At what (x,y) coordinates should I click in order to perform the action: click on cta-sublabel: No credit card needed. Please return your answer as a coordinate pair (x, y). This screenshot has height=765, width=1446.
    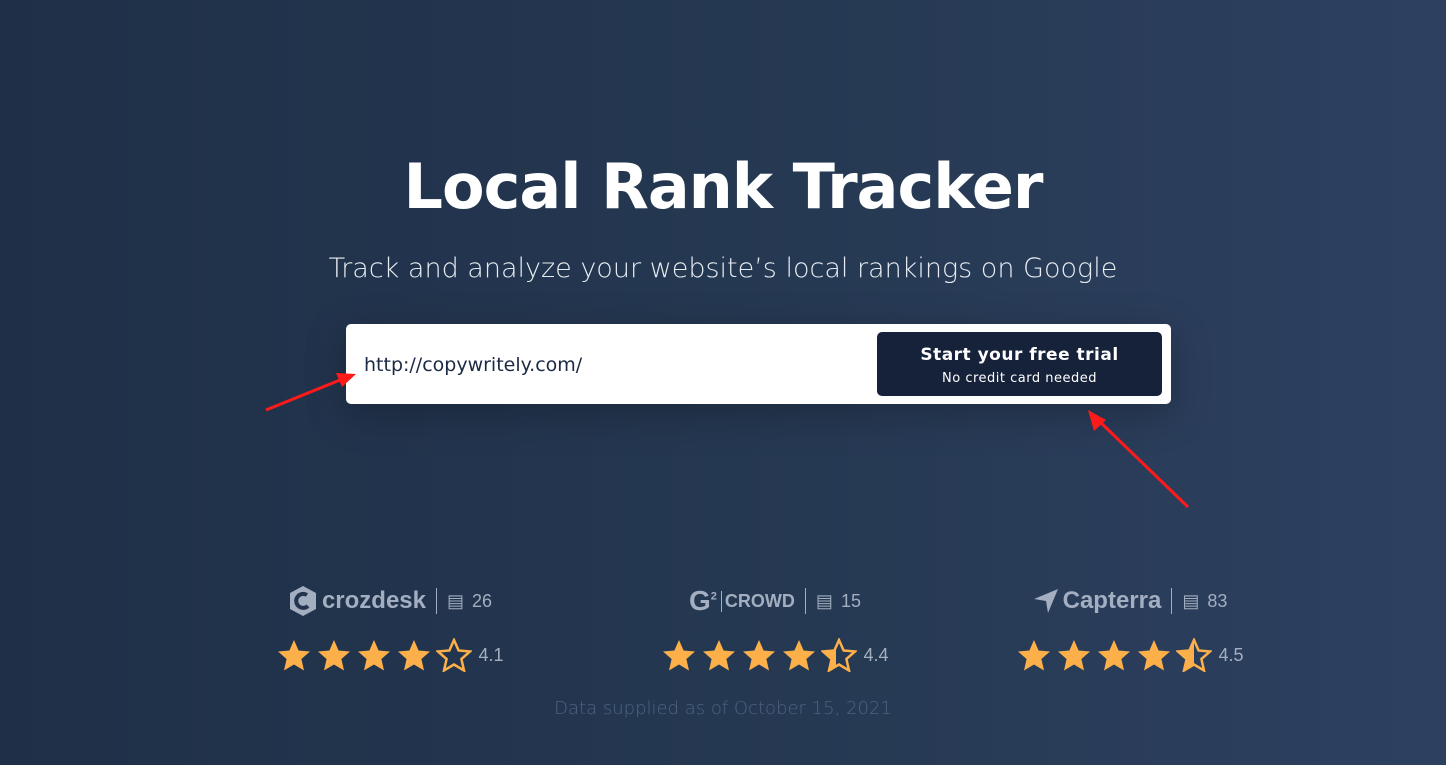
    Looking at the image, I should click on (1019, 378).